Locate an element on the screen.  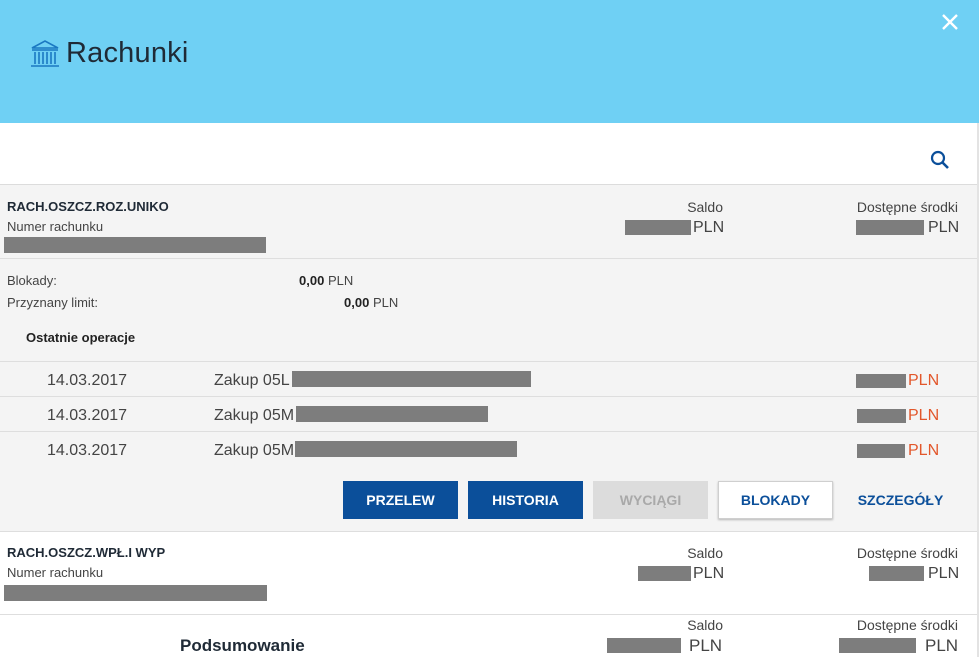
statements-button: WYCIĄGI is located at coordinates (650, 500).